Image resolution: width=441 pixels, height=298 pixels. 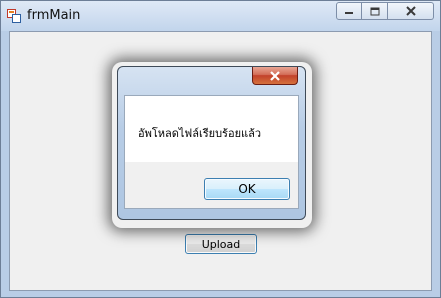 What do you see at coordinates (200, 133) in the screenshot?
I see `message-text: อัพโหลดไฟล์เรียบร้อยแล้ว` at bounding box center [200, 133].